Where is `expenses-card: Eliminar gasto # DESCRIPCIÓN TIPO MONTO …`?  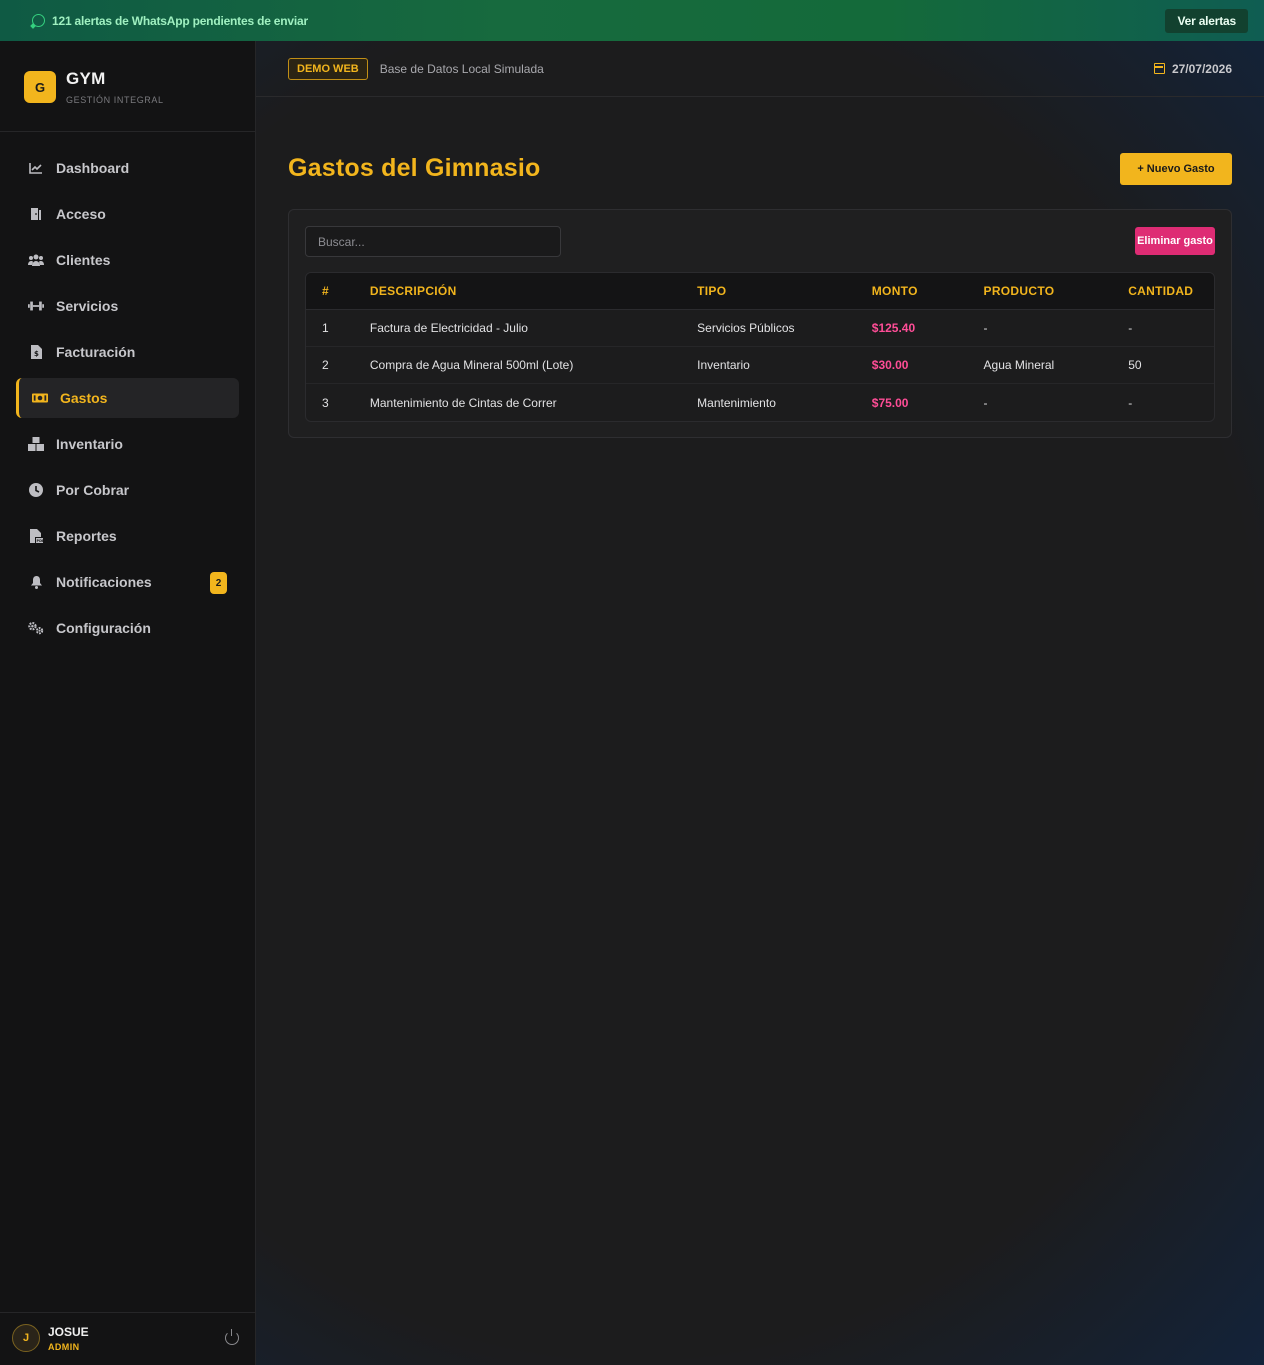 expenses-card: Eliminar gasto # DESCRIPCIÓN TIPO MONTO … is located at coordinates (760, 323).